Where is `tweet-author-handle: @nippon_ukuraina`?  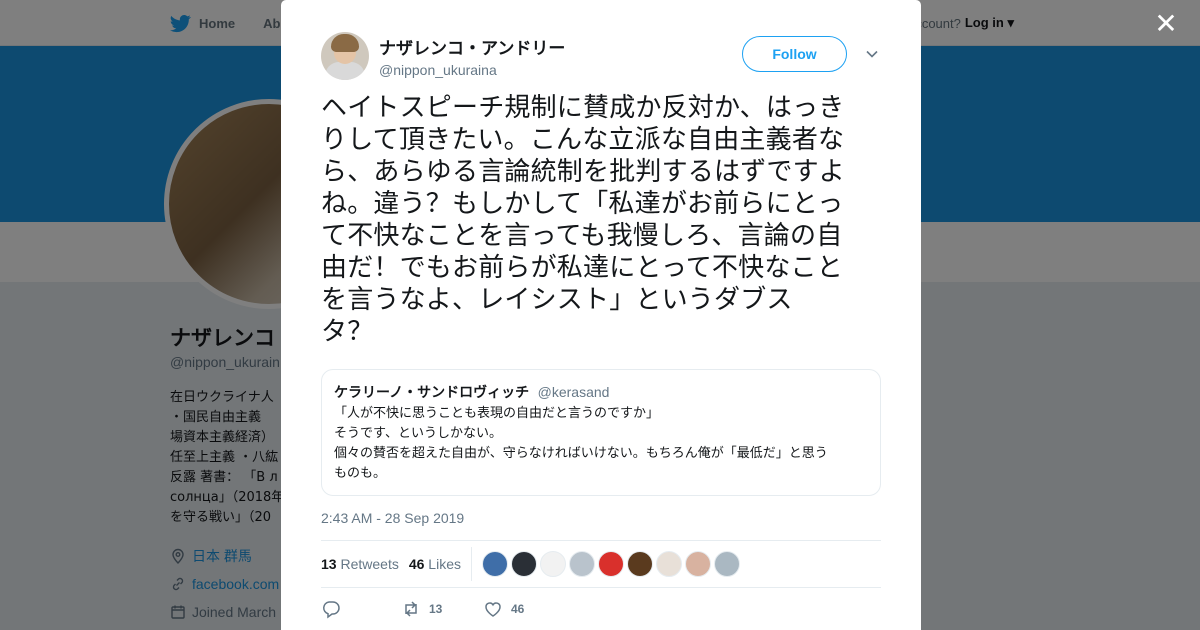 tweet-author-handle: @nippon_ukuraina is located at coordinates (472, 70).